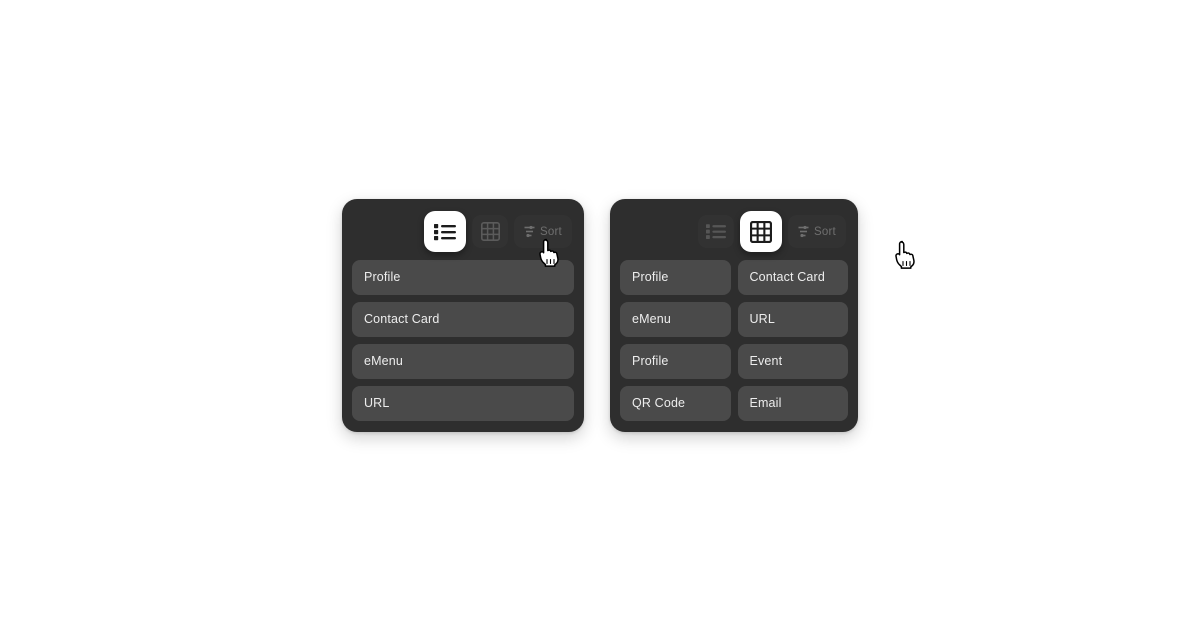 Image resolution: width=1200 pixels, height=630 pixels. Describe the element at coordinates (792, 361) in the screenshot. I see `grid-item: Event` at that location.